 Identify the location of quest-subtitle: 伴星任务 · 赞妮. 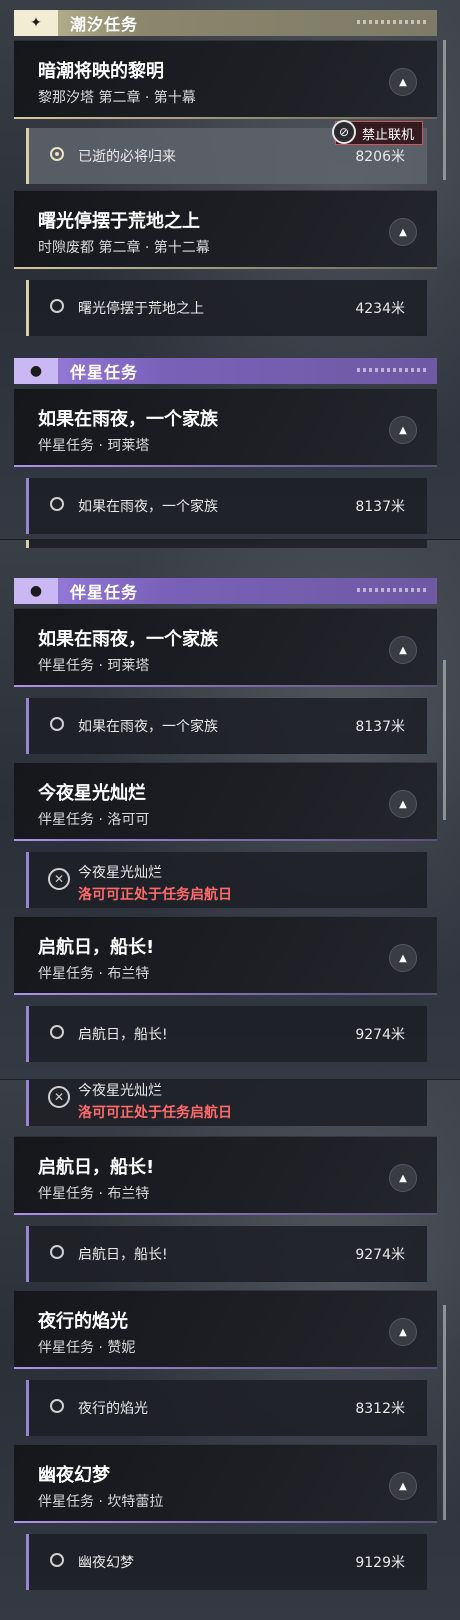
(87, 1348).